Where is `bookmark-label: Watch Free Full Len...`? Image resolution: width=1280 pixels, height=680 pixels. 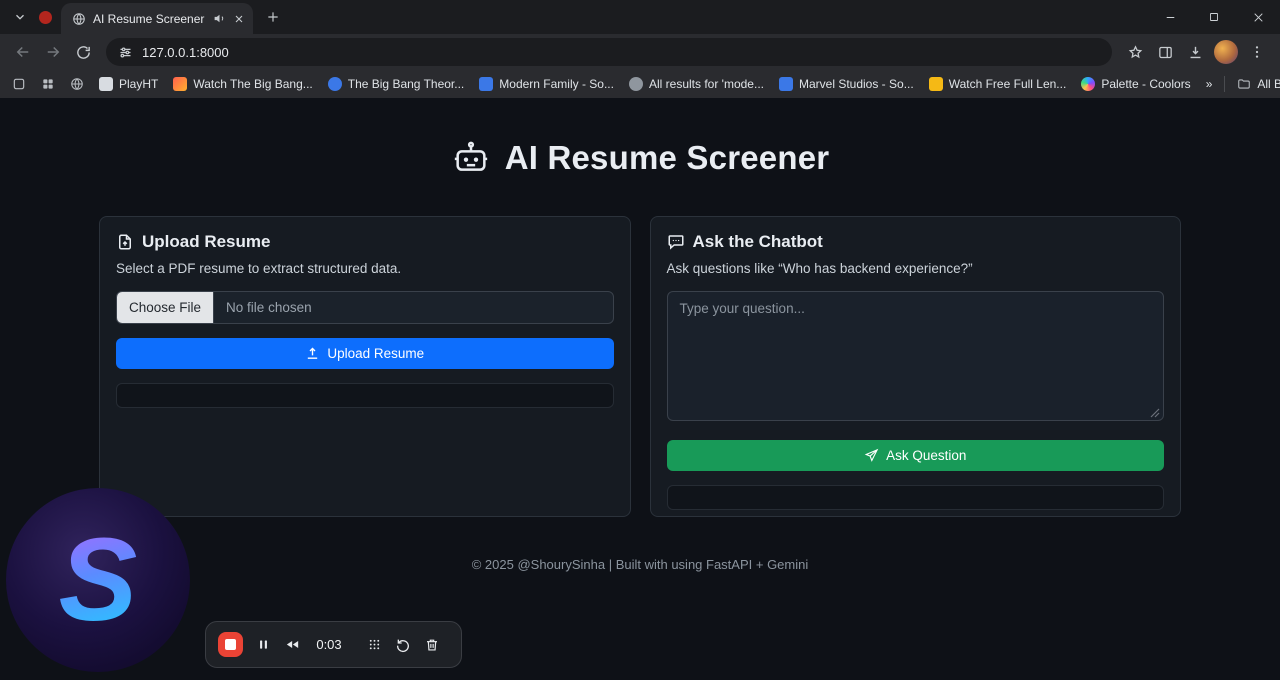
bookmark-label: Watch Free Full Len... is located at coordinates (1007, 84).